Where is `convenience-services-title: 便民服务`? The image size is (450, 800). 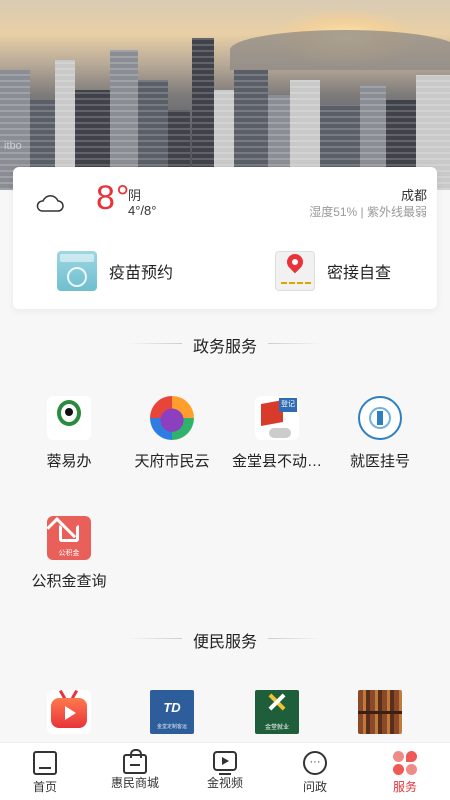
convenience-services-title: 便民服务 is located at coordinates (224, 642).